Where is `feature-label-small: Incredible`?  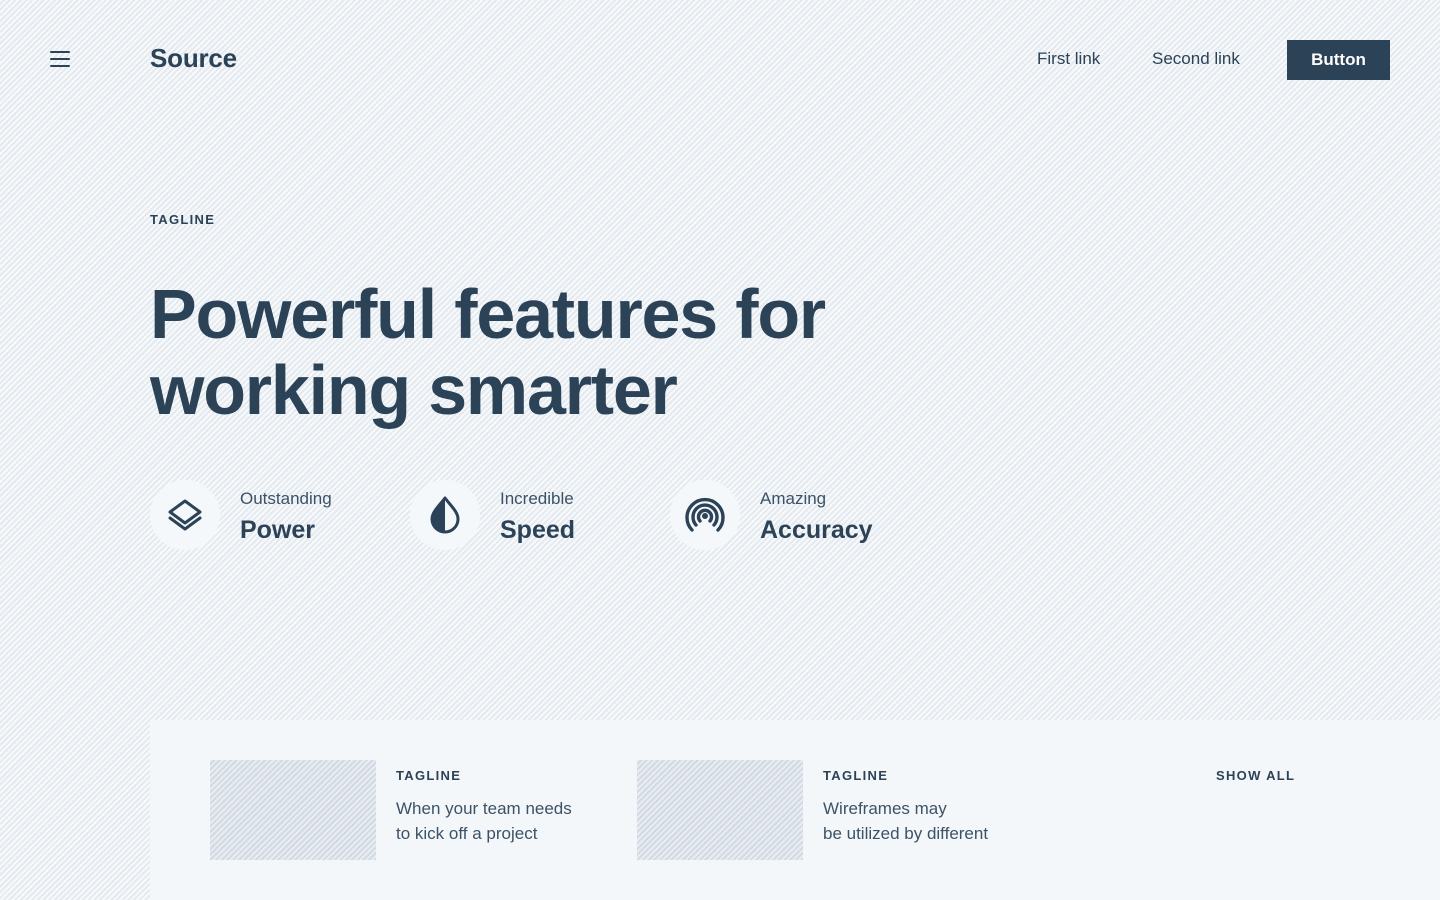 feature-label-small: Incredible is located at coordinates (537, 498).